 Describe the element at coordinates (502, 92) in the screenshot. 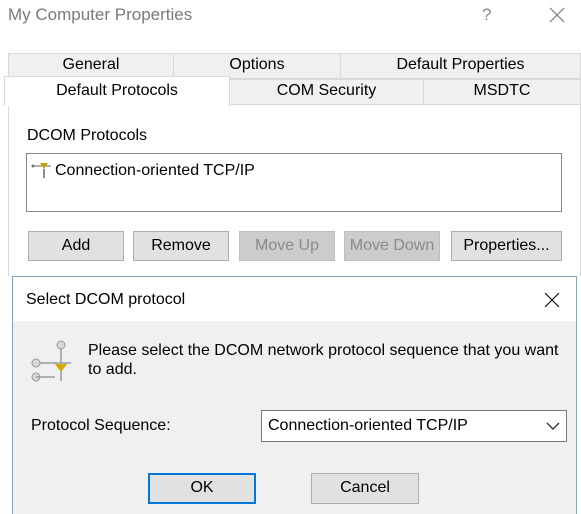

I see `tab-msdtc: MSDTC` at that location.